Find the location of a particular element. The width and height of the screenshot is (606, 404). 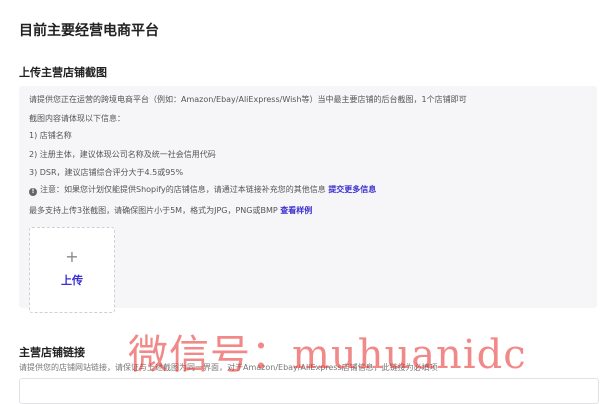

shopify-note-text: 注意：如果您计划仅能提供Shopify的店铺信息，请通过本链接补充您的其他信息 is located at coordinates (183, 189).